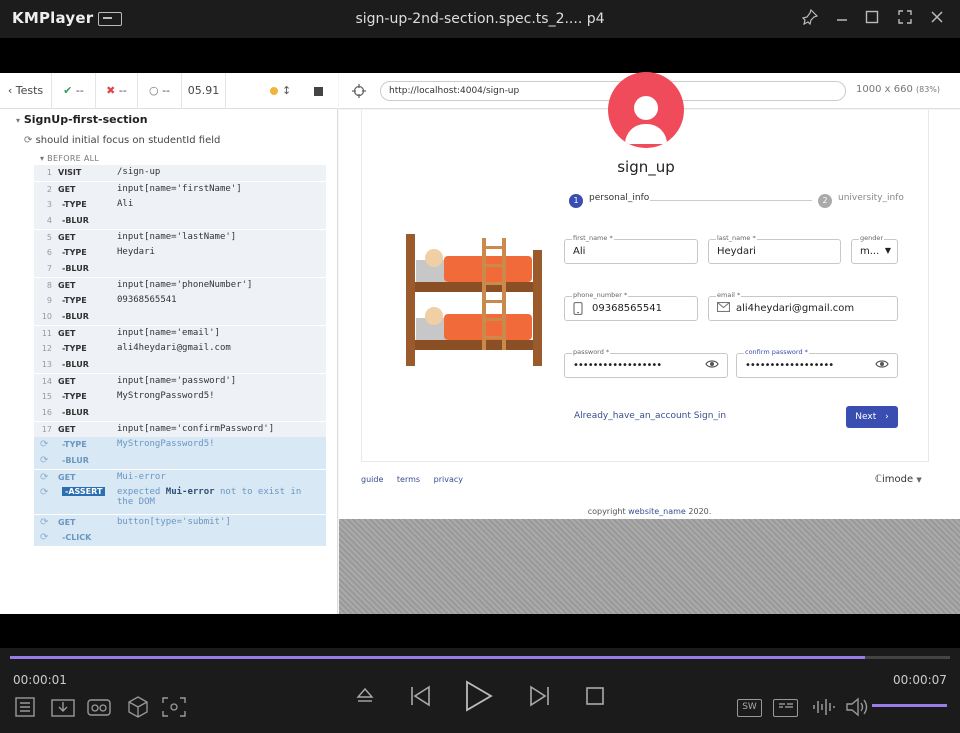  Describe the element at coordinates (631, 306) in the screenshot. I see `phone-number-field: phone_number * 09368565541` at that location.